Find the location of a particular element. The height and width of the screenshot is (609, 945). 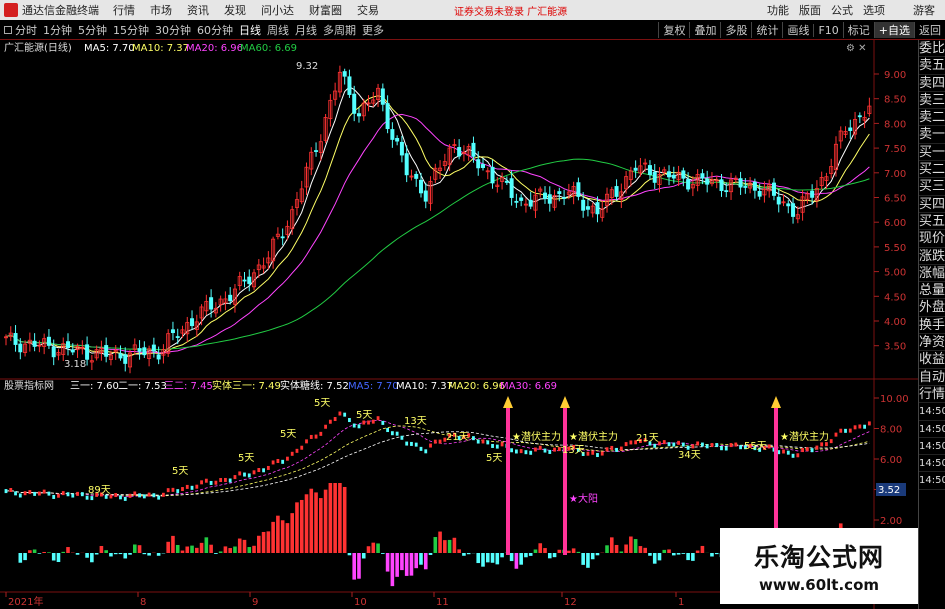

btn-overlay: 叠加 is located at coordinates (704, 30).